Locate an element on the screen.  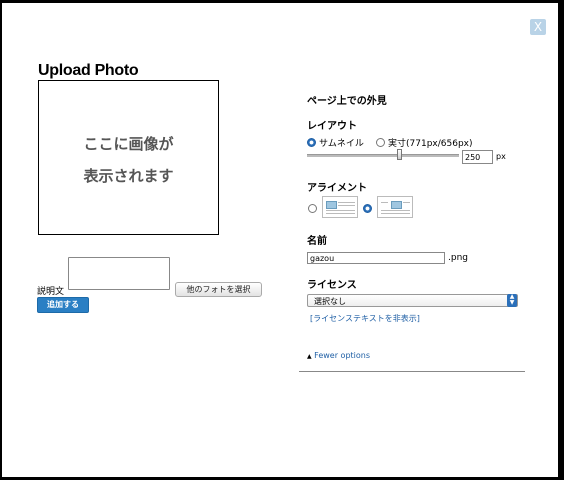
alignment-left-radio is located at coordinates (312, 208).